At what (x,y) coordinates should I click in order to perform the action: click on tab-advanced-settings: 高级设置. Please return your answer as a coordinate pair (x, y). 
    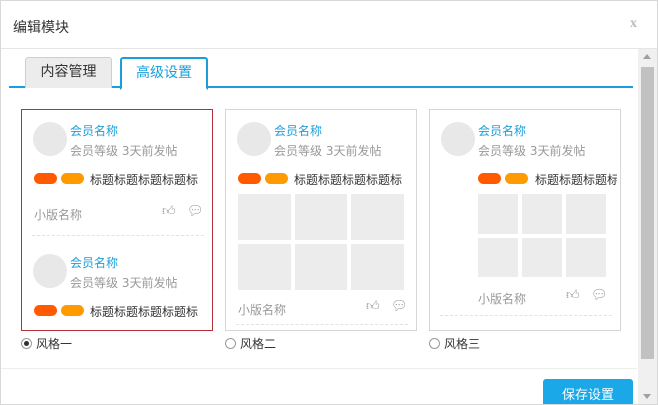
    Looking at the image, I should click on (164, 73).